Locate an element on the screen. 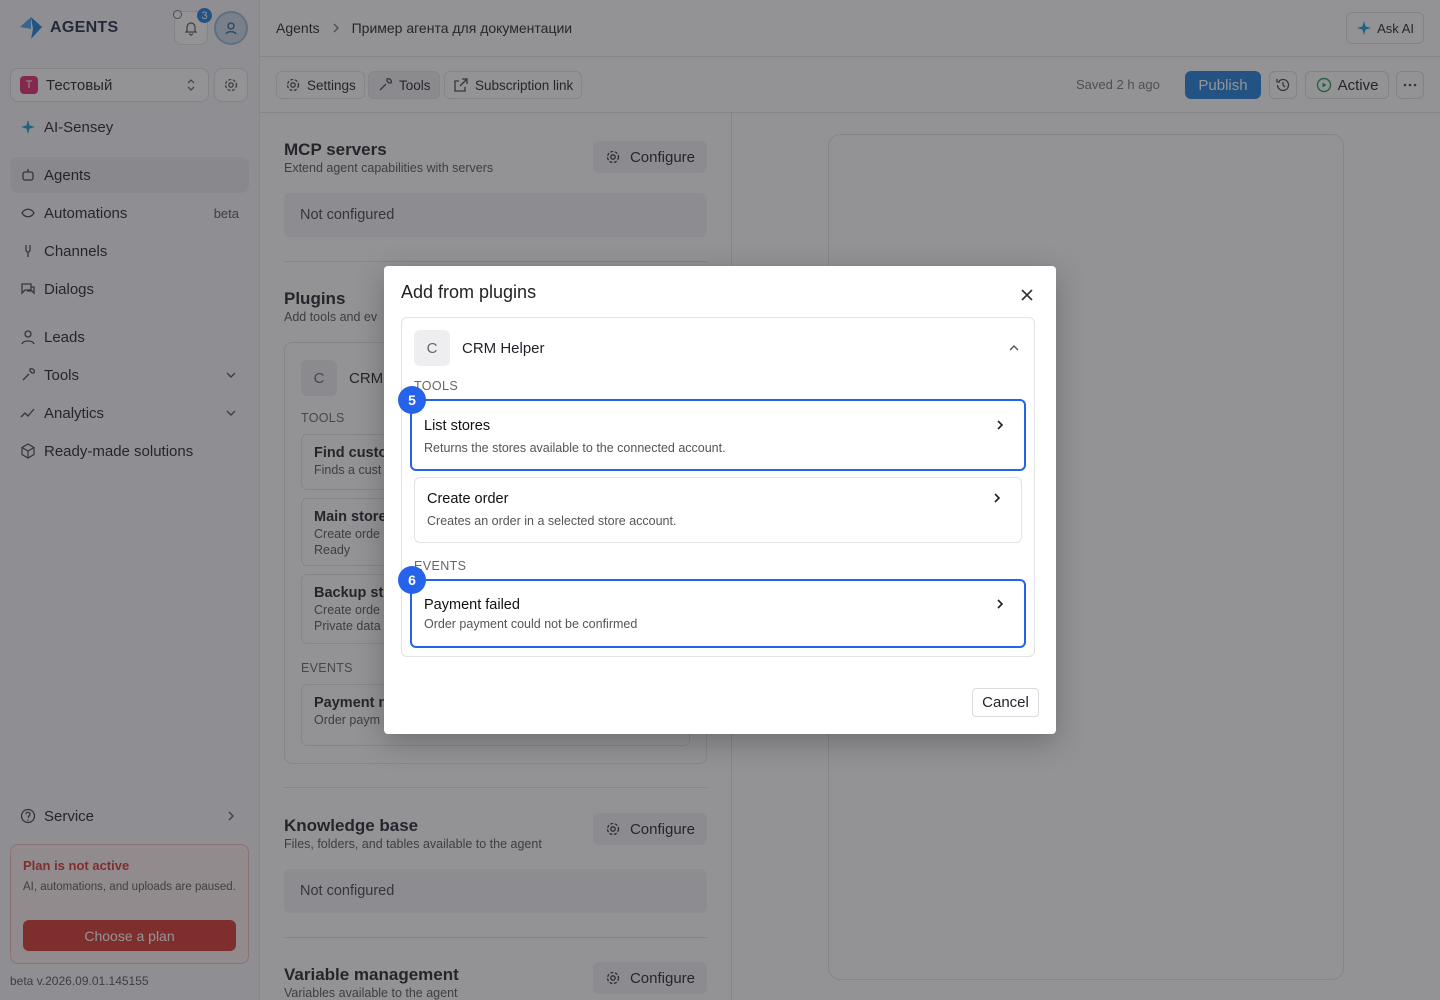 The width and height of the screenshot is (1440, 1000). step-marker: 5 is located at coordinates (412, 400).